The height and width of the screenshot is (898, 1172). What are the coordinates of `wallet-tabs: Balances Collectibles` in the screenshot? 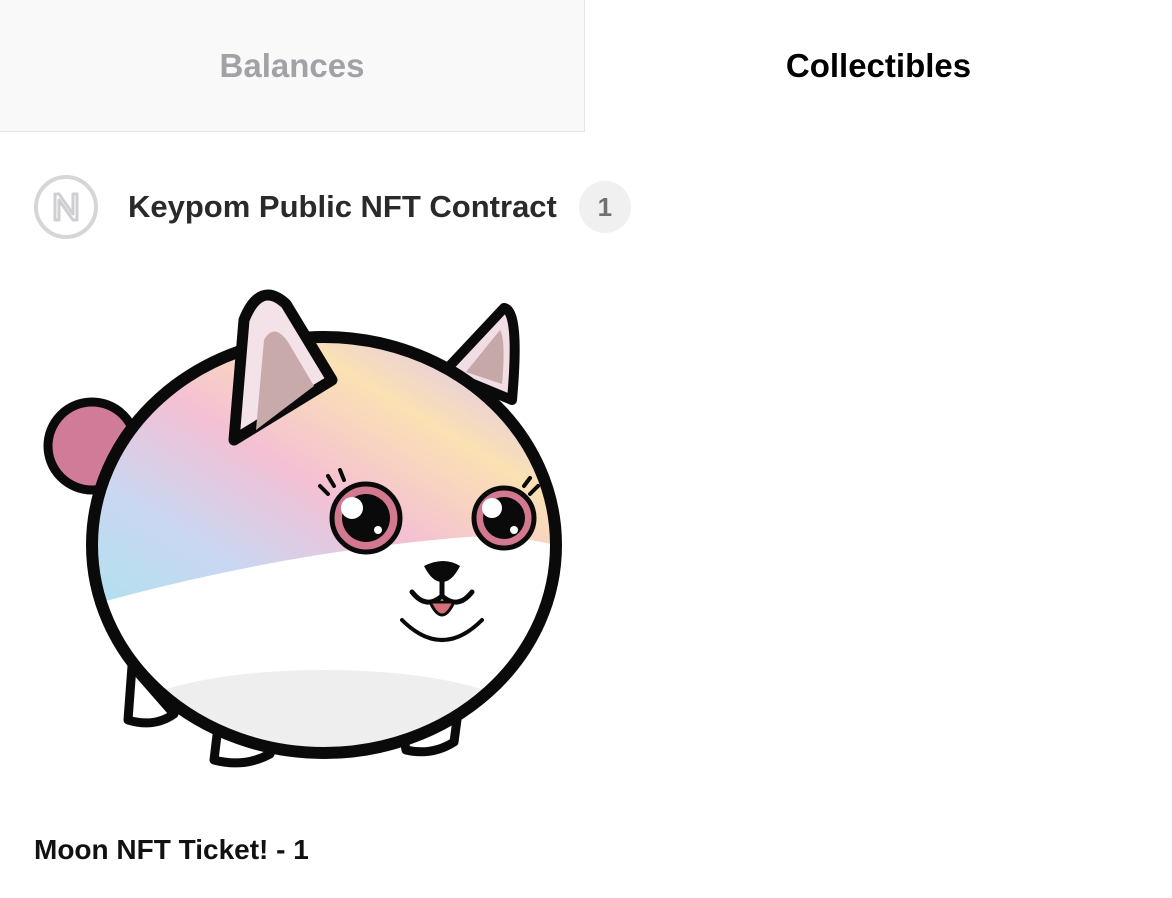 It's located at (586, 66).